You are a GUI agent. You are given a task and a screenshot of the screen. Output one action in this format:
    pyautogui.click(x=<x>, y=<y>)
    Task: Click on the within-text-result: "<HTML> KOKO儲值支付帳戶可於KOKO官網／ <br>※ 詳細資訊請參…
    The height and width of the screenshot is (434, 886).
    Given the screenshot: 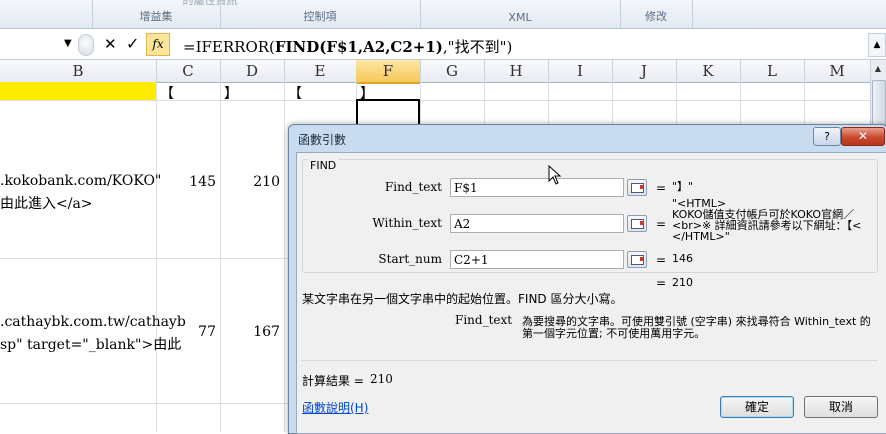 What is the action you would take?
    pyautogui.click(x=767, y=220)
    